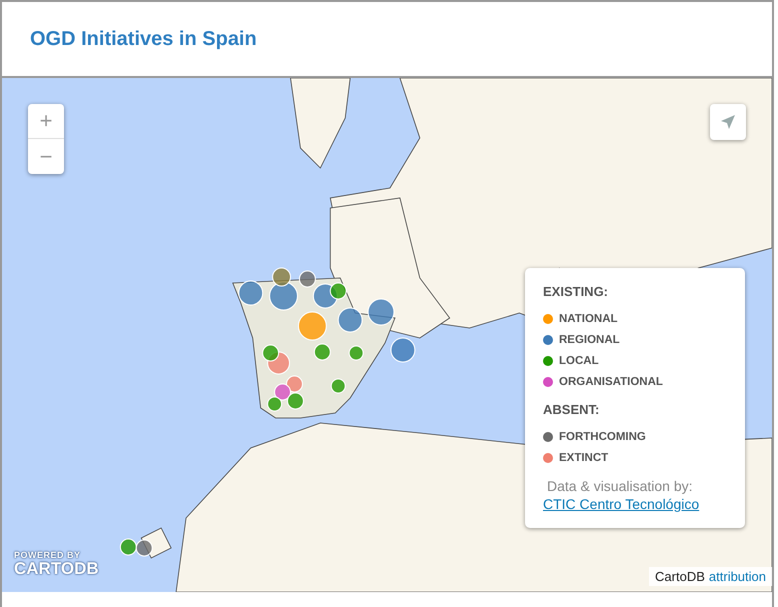 The image size is (778, 607). What do you see at coordinates (579, 360) in the screenshot?
I see `legend-label: LOCAL` at bounding box center [579, 360].